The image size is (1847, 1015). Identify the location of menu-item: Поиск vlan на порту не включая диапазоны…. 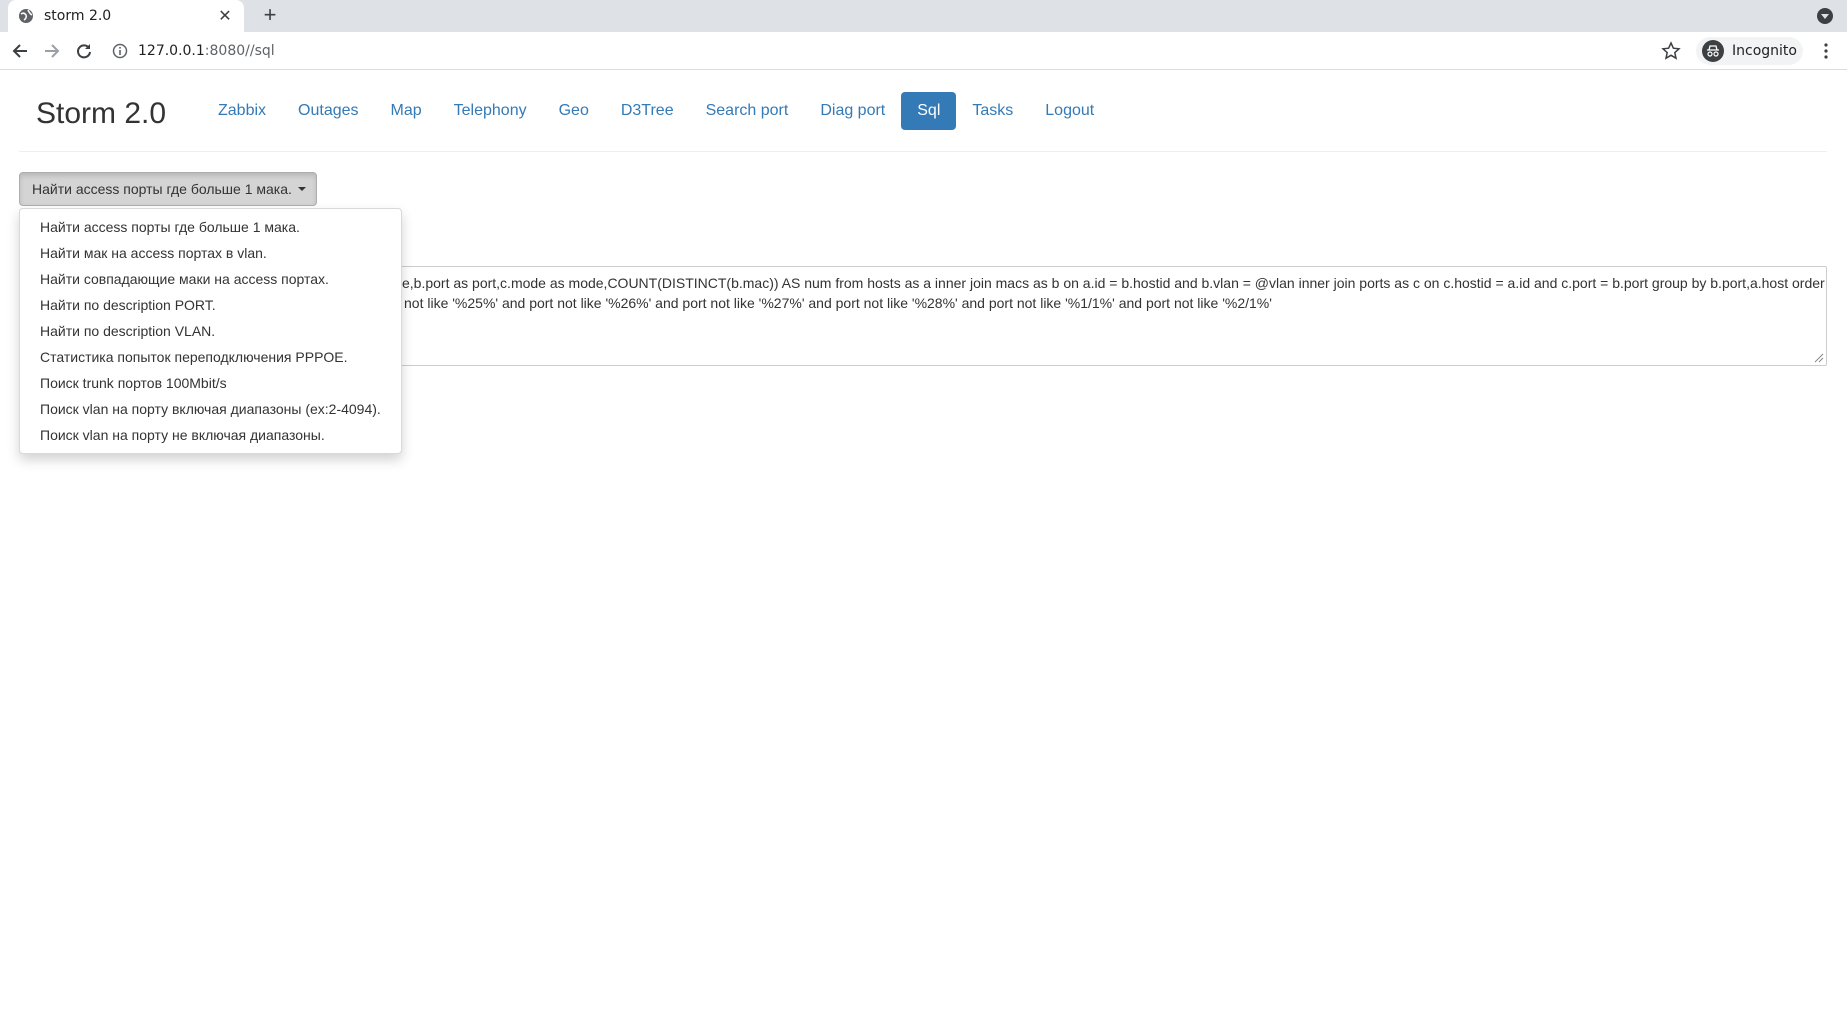
(210, 435).